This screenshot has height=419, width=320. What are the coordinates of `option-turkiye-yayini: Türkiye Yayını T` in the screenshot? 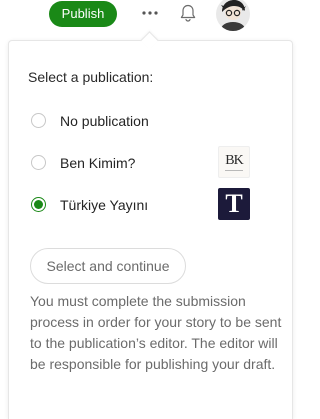 It's located at (140, 205).